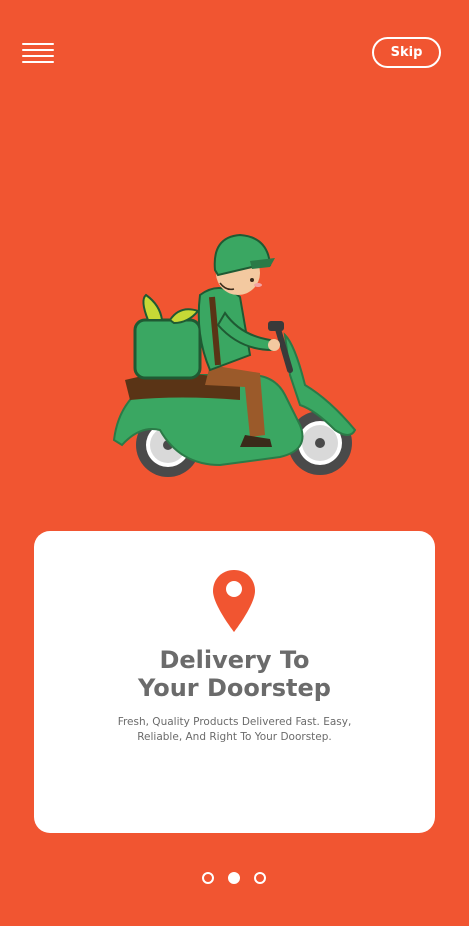  What do you see at coordinates (234, 674) in the screenshot?
I see `card-title: Delivery To Your Doorstep` at bounding box center [234, 674].